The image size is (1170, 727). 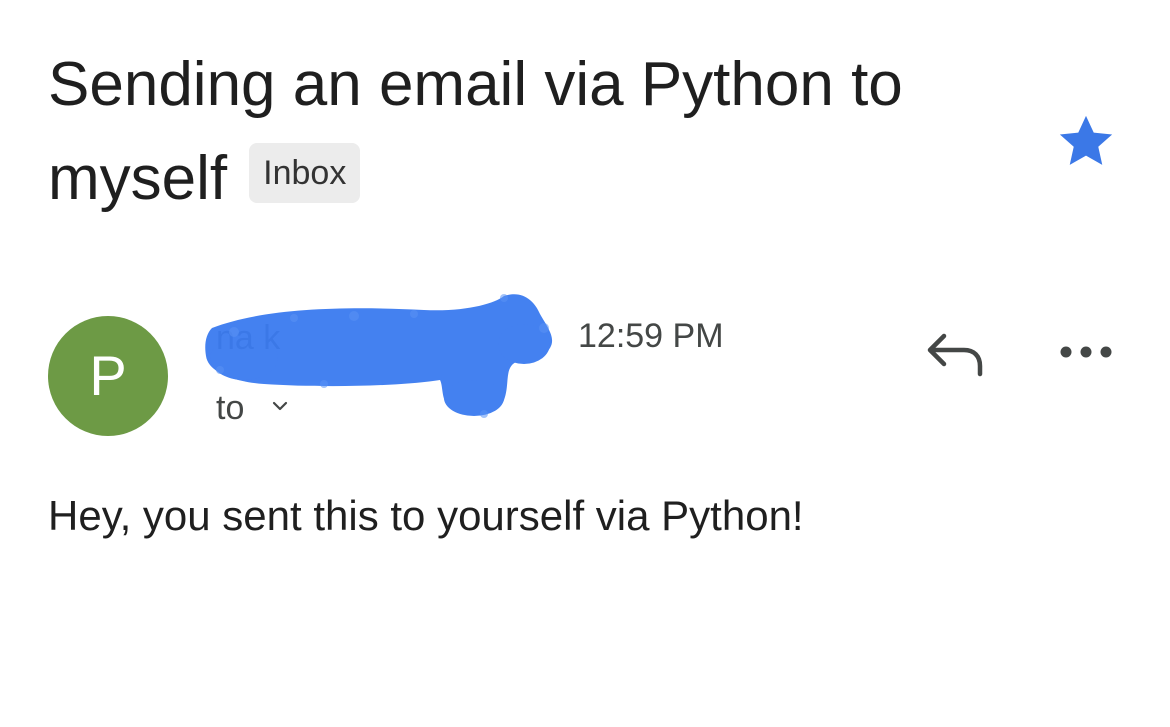 What do you see at coordinates (1086, 142) in the screenshot?
I see `star-icon` at bounding box center [1086, 142].